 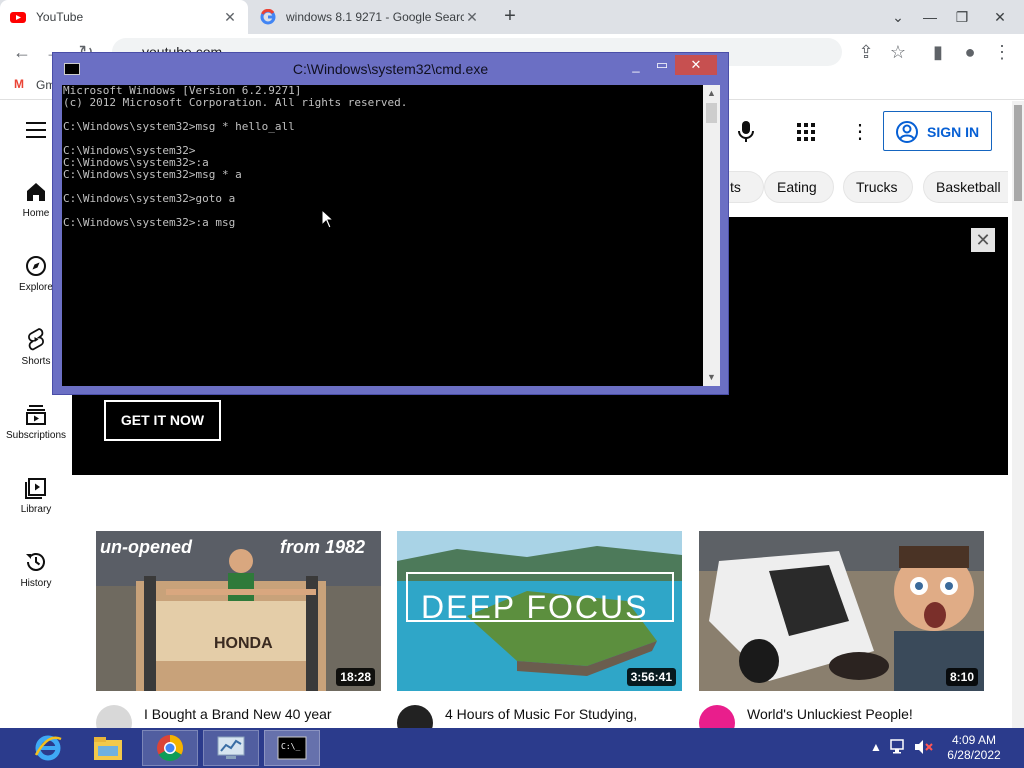 What do you see at coordinates (1018, 153) in the screenshot?
I see `scrollbar-thumb` at bounding box center [1018, 153].